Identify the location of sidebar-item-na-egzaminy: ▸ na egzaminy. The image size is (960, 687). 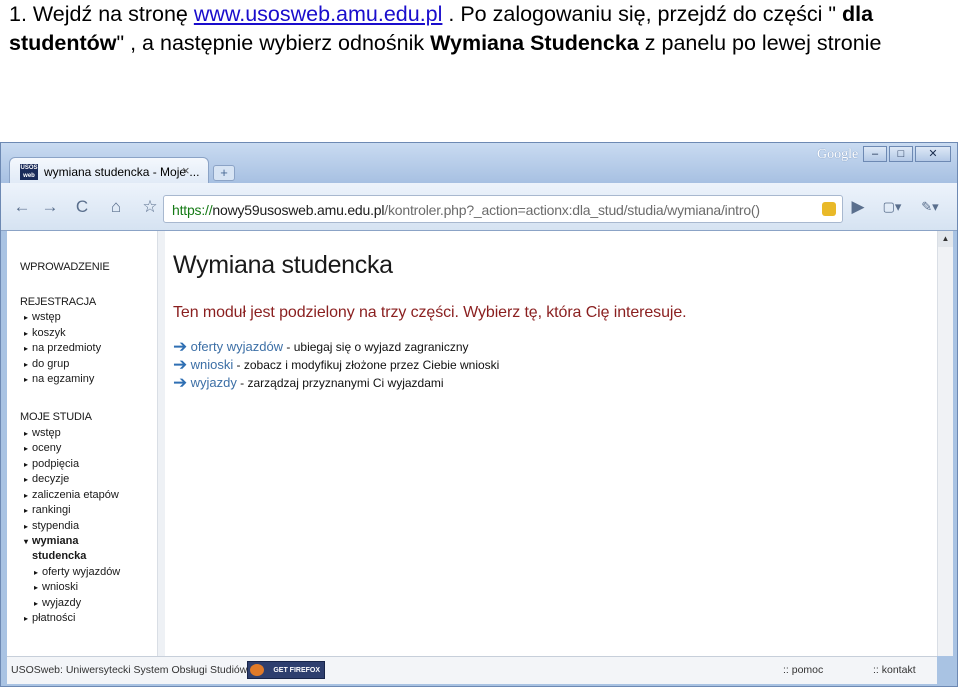
(59, 379).